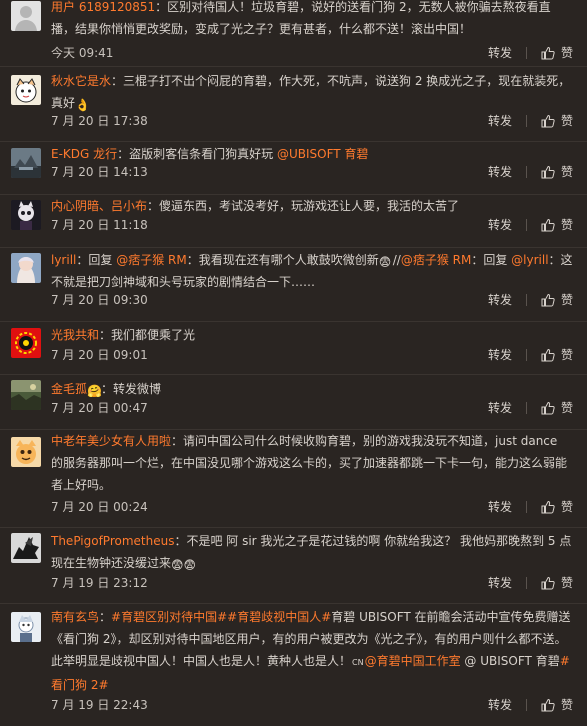 This screenshot has height=726, width=587. Describe the element at coordinates (99, 705) in the screenshot. I see `timestamp: 7 月 19 日 22:43` at that location.